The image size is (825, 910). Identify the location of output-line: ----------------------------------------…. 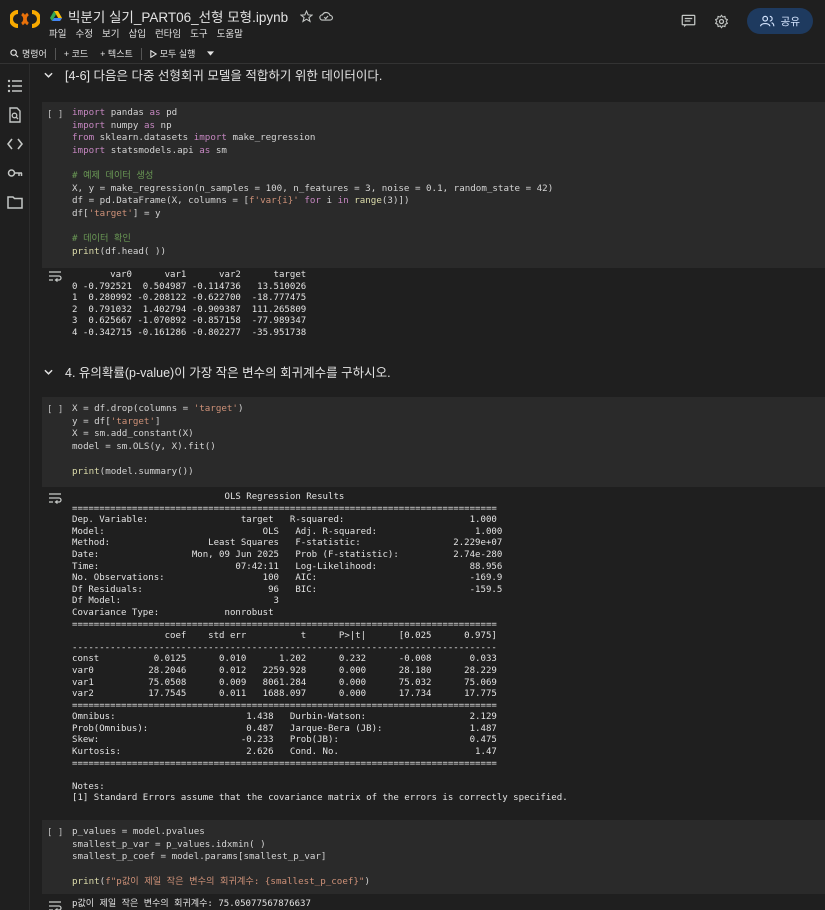
(284, 647).